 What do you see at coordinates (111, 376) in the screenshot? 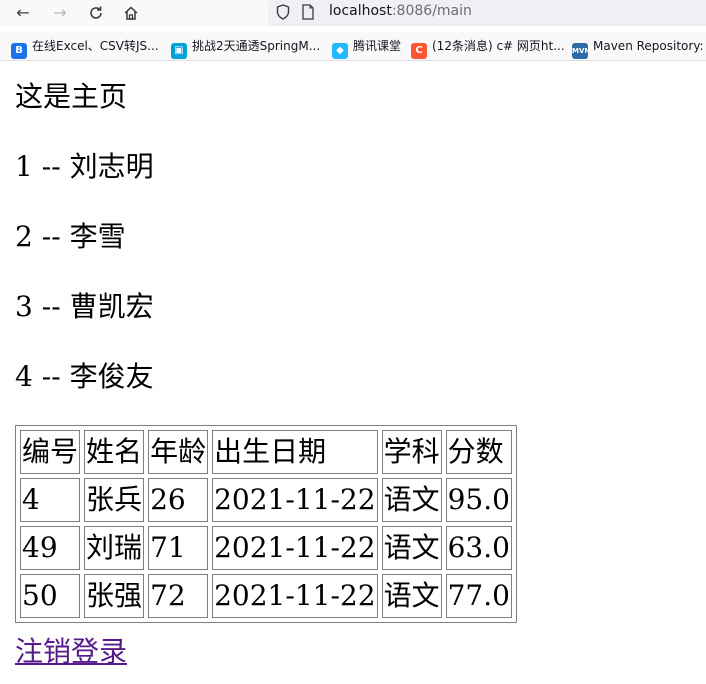
I see `user-name: 李俊友` at bounding box center [111, 376].